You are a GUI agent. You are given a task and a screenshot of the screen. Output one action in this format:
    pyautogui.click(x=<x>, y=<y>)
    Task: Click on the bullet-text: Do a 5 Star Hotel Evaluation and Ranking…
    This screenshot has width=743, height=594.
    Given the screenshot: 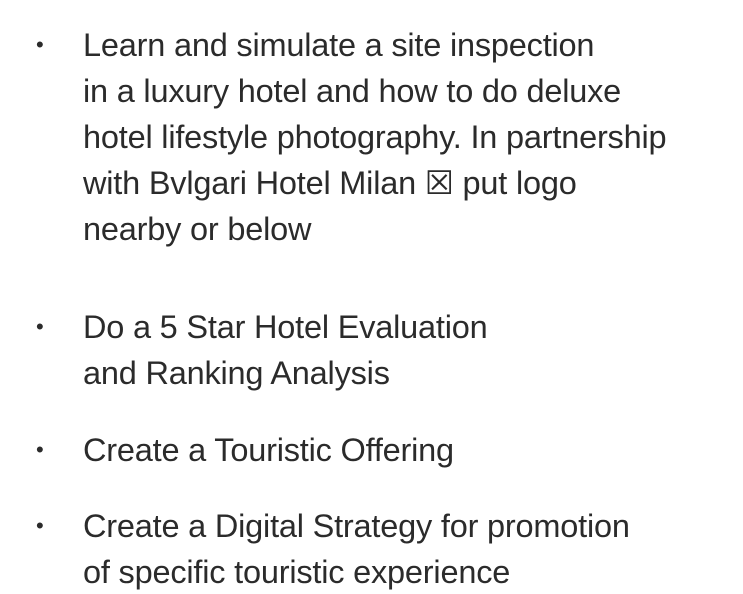 What is the action you would take?
    pyautogui.click(x=410, y=350)
    